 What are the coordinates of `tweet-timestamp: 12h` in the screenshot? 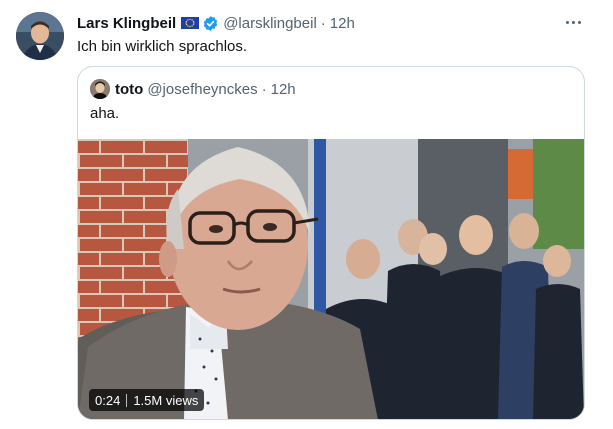 It's located at (342, 23).